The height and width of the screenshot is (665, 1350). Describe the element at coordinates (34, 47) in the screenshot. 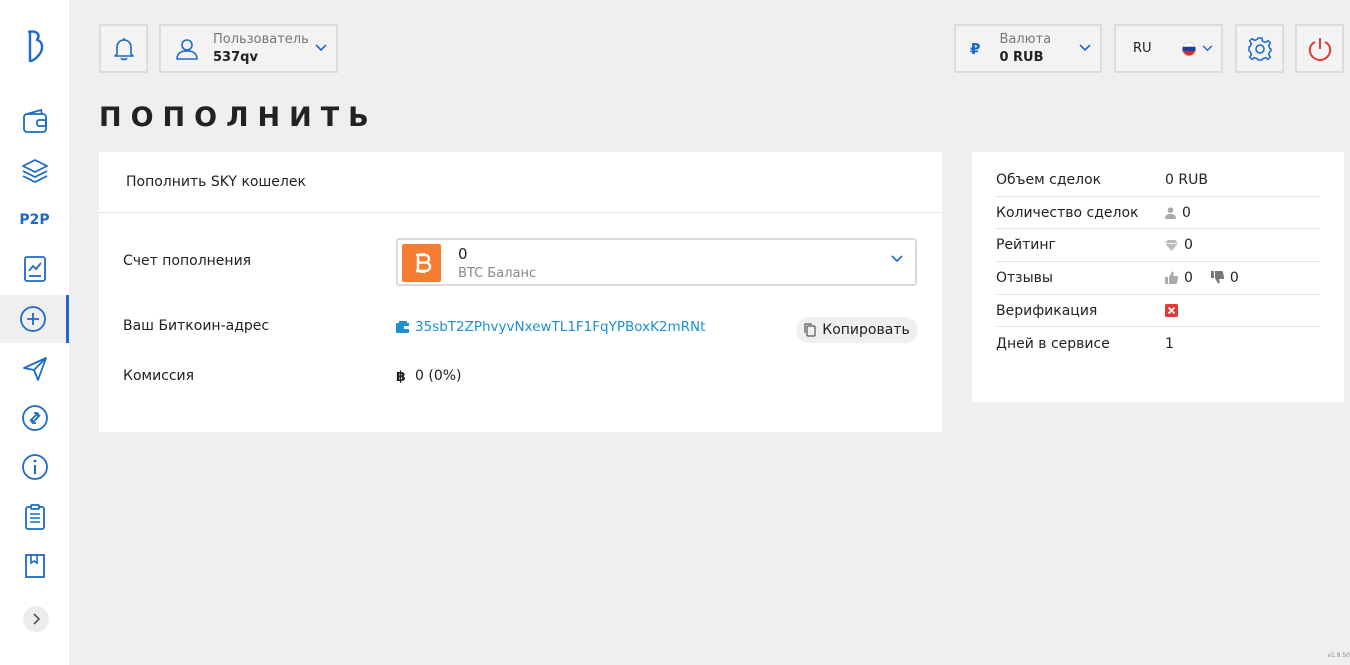

I see `logo-icon` at that location.